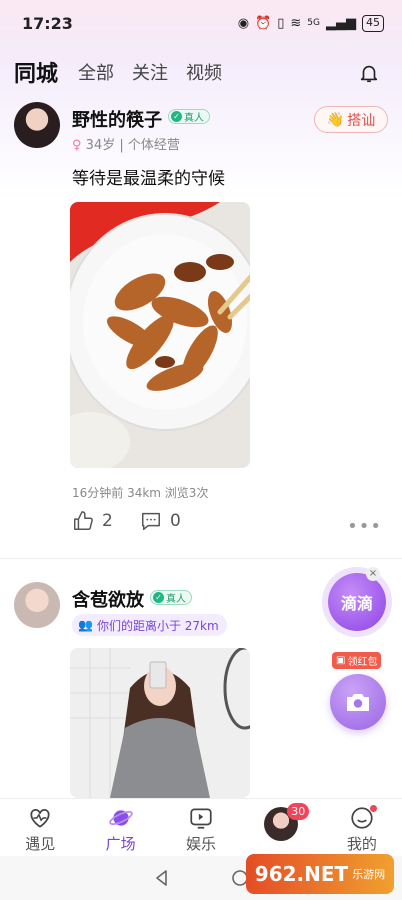 The image size is (402, 900). What do you see at coordinates (132, 145) in the screenshot?
I see `user-meta-text: 34岁 | 个体经营` at bounding box center [132, 145].